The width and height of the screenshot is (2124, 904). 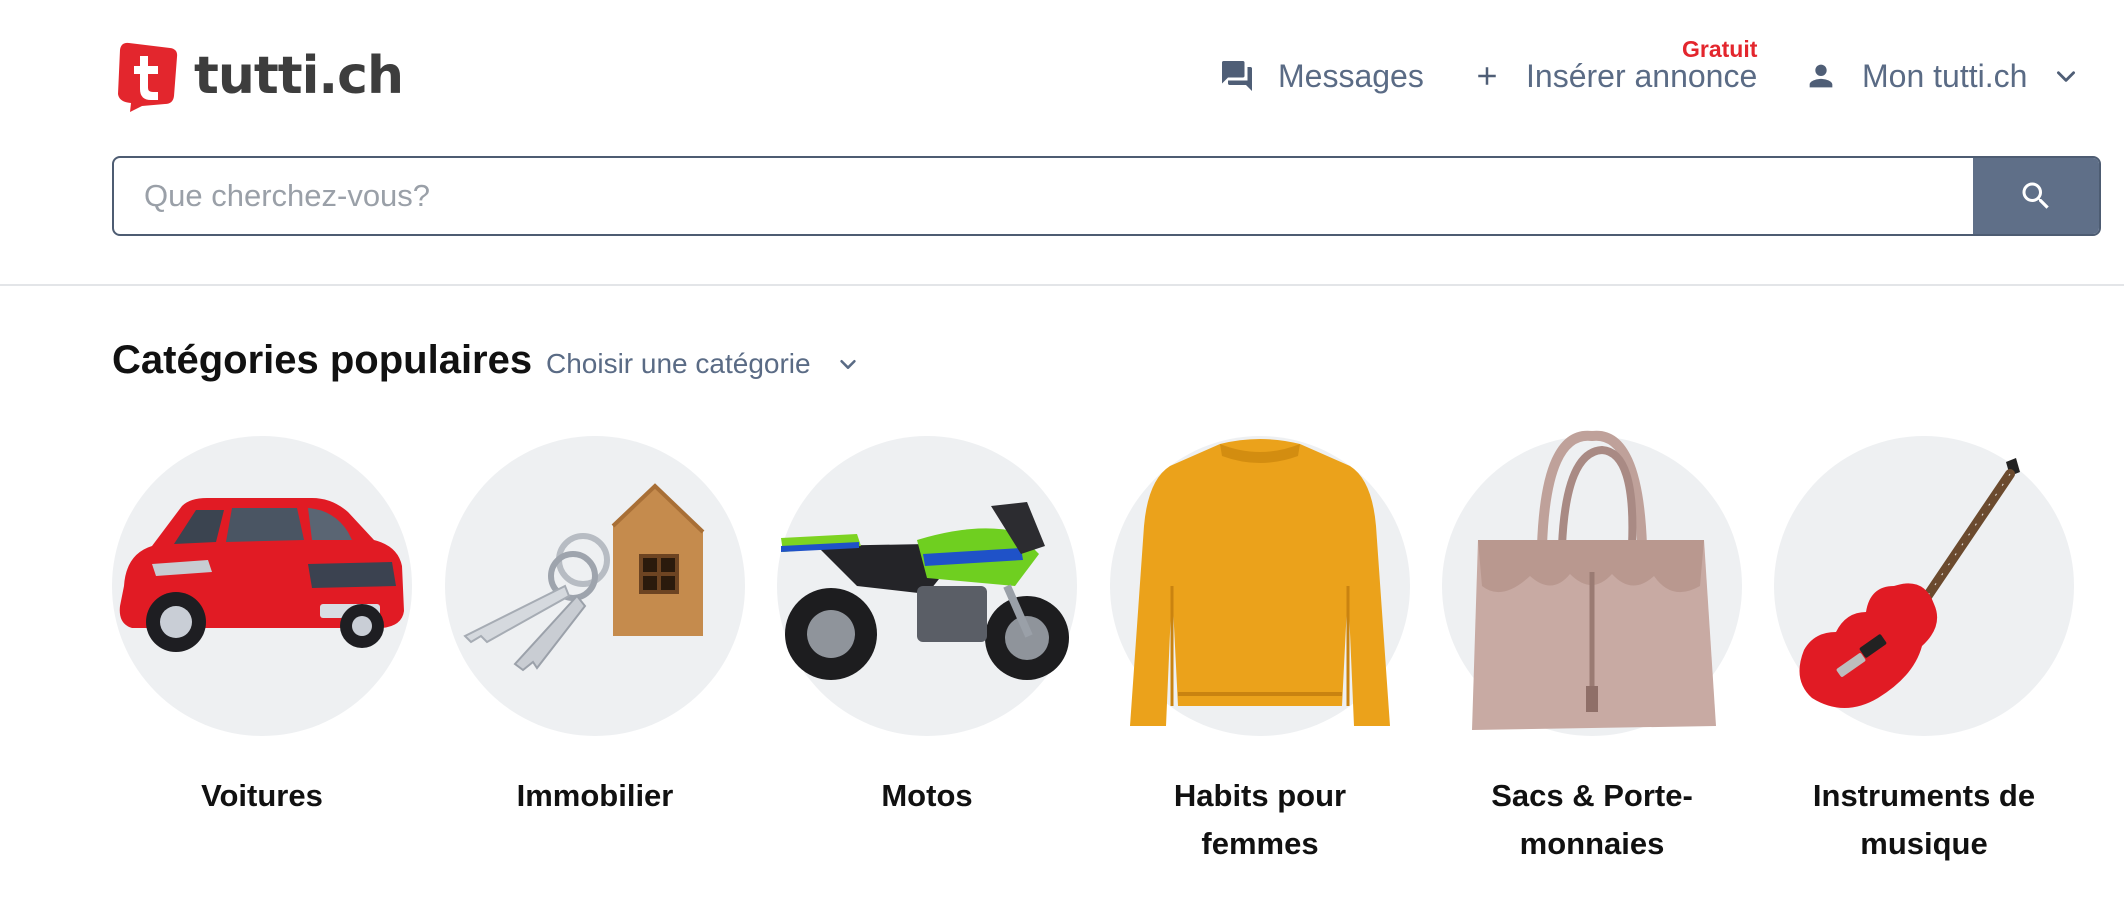 I want to click on keys-house-image, so click(x=584, y=577).